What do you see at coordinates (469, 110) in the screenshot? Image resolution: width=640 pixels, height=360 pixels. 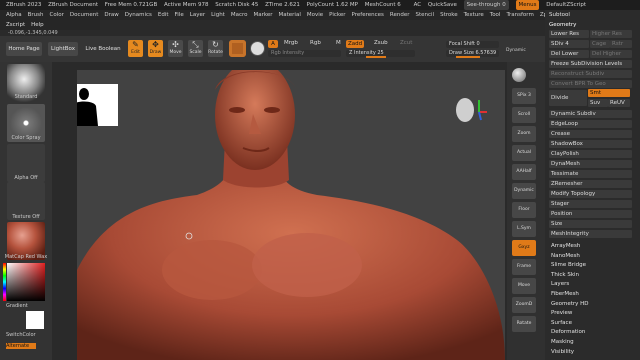 I see `navigation-gizmo` at bounding box center [469, 110].